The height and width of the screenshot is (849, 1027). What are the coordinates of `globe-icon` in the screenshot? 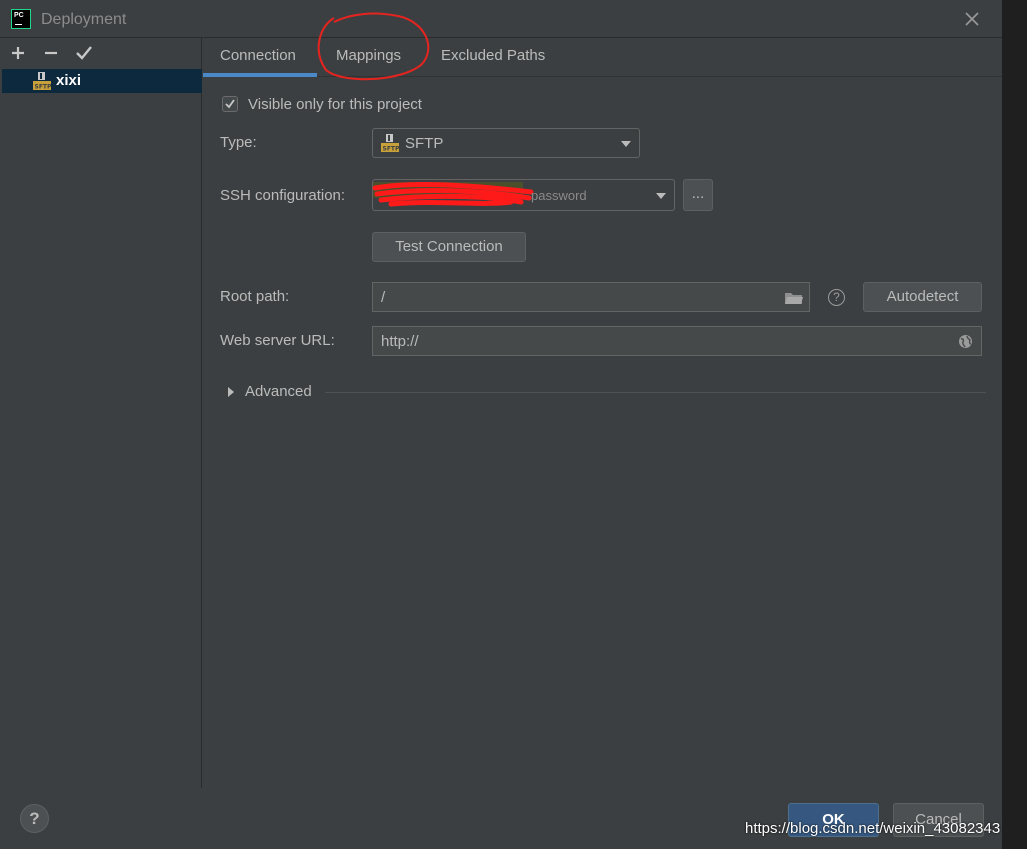 It's located at (965, 341).